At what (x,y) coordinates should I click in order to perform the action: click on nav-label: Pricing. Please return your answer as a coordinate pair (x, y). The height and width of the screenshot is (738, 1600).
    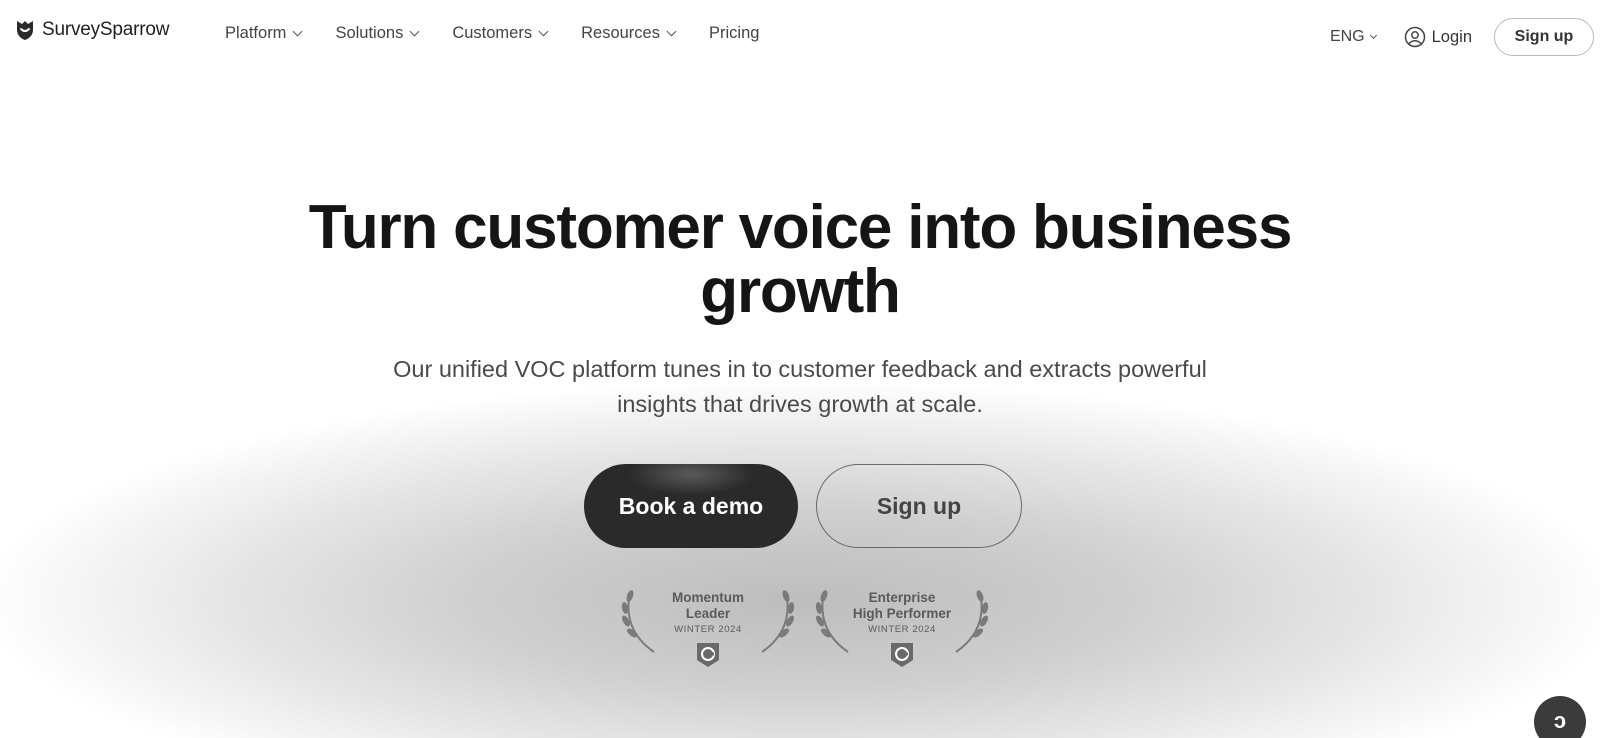
    Looking at the image, I should click on (734, 33).